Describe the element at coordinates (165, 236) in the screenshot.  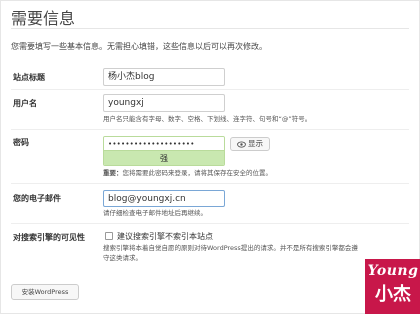
I see `noindex-checkbox-label: 建议搜索引擎不索引本站点` at that location.